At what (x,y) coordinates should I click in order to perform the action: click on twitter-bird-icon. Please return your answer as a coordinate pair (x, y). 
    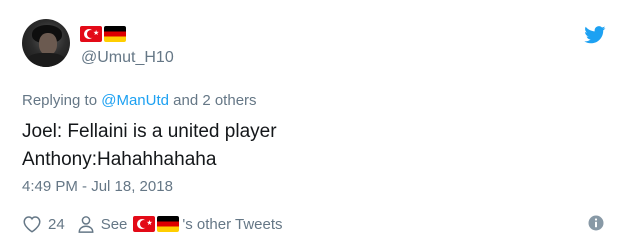
    Looking at the image, I should click on (595, 35).